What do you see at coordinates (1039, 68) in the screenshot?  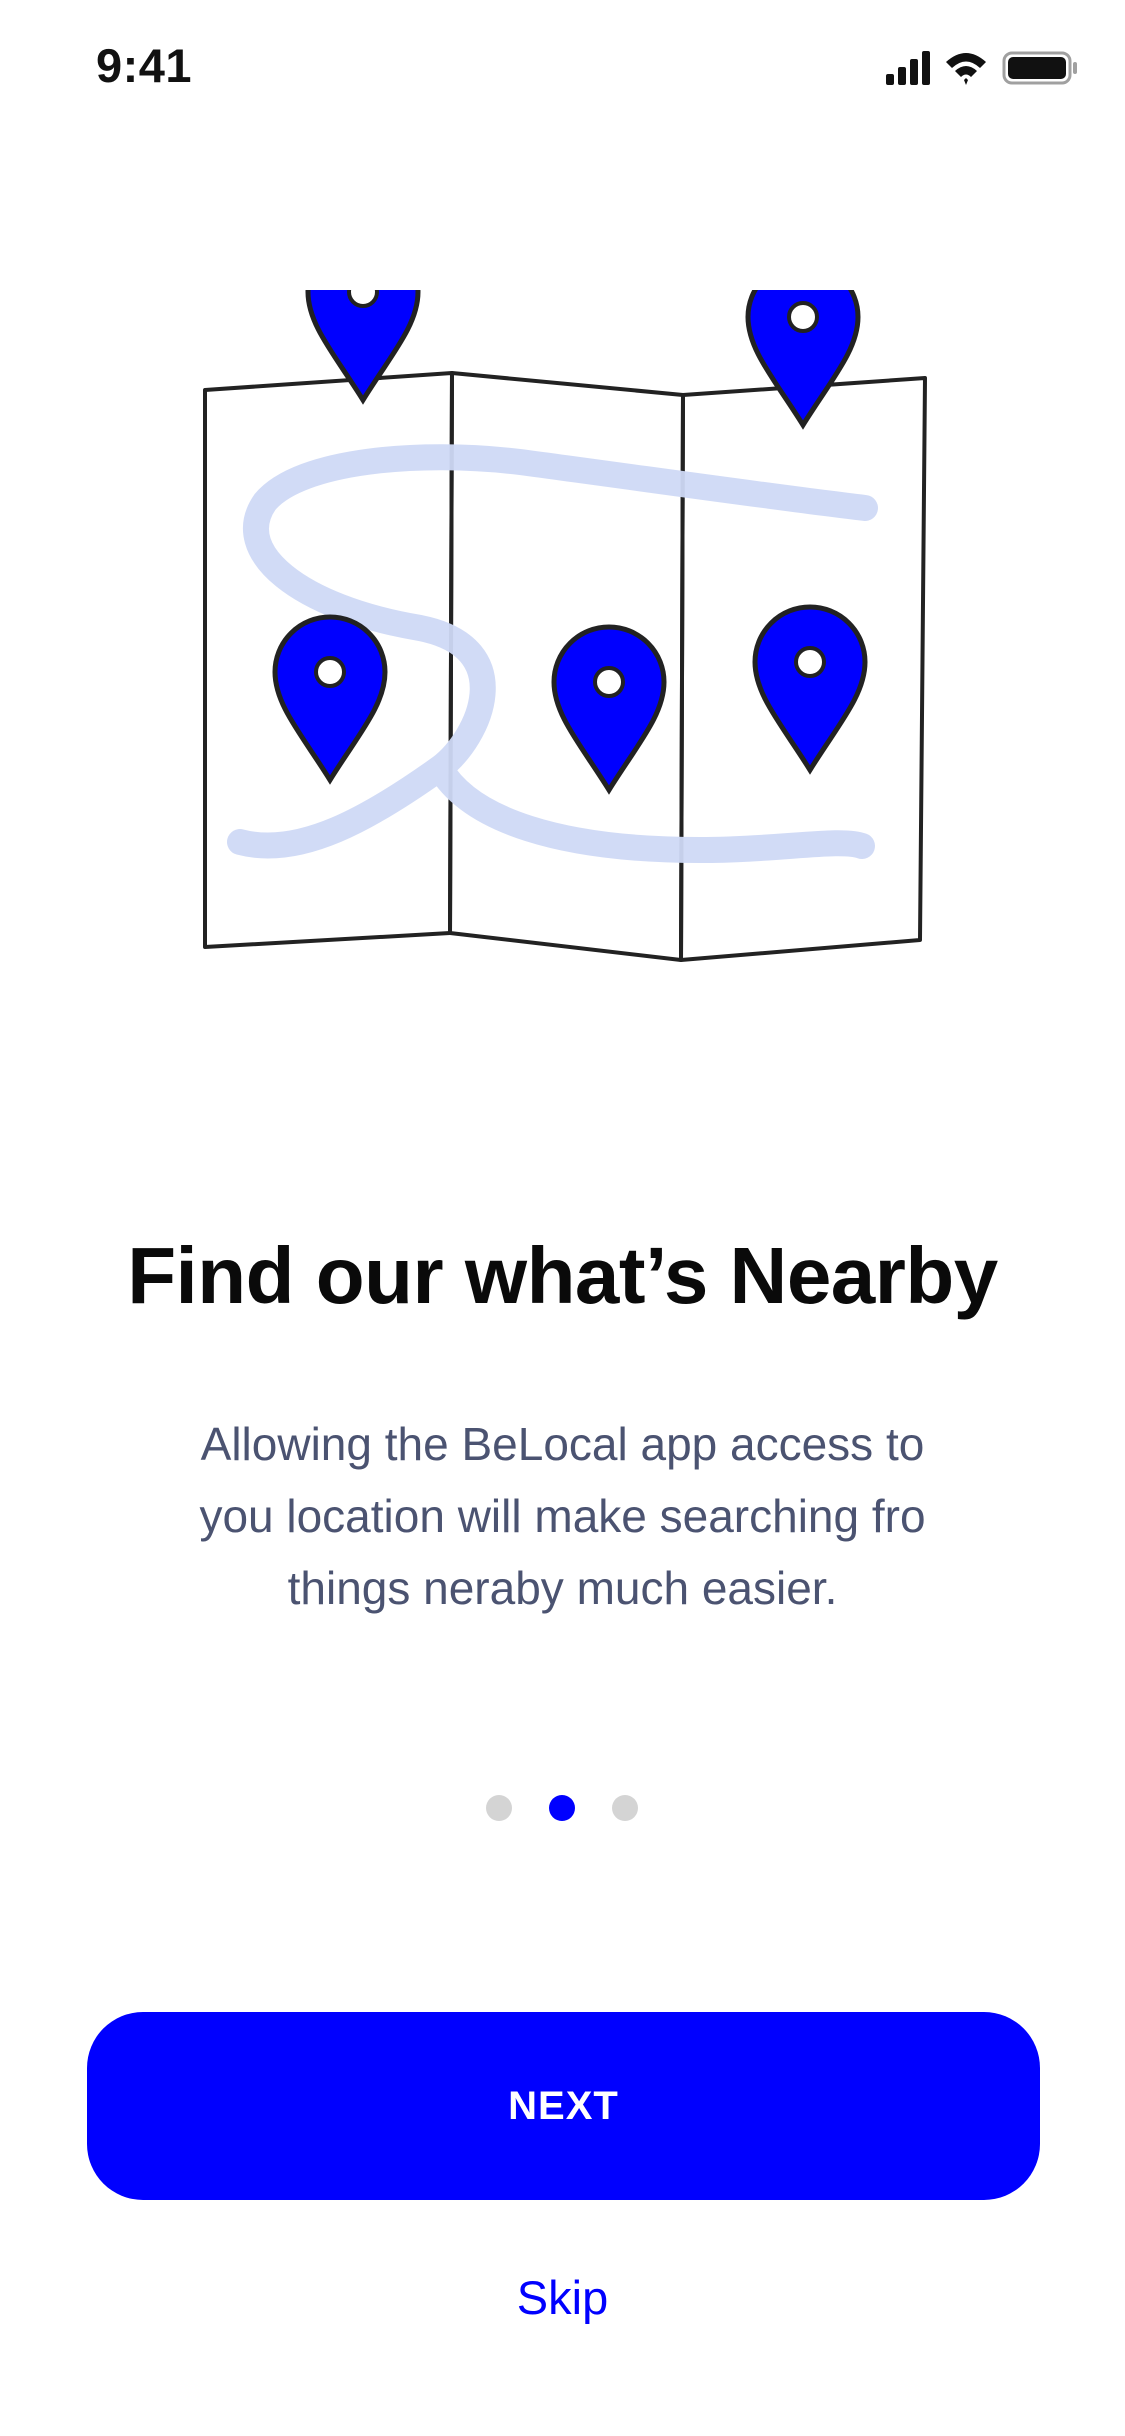 I see `battery-icon` at bounding box center [1039, 68].